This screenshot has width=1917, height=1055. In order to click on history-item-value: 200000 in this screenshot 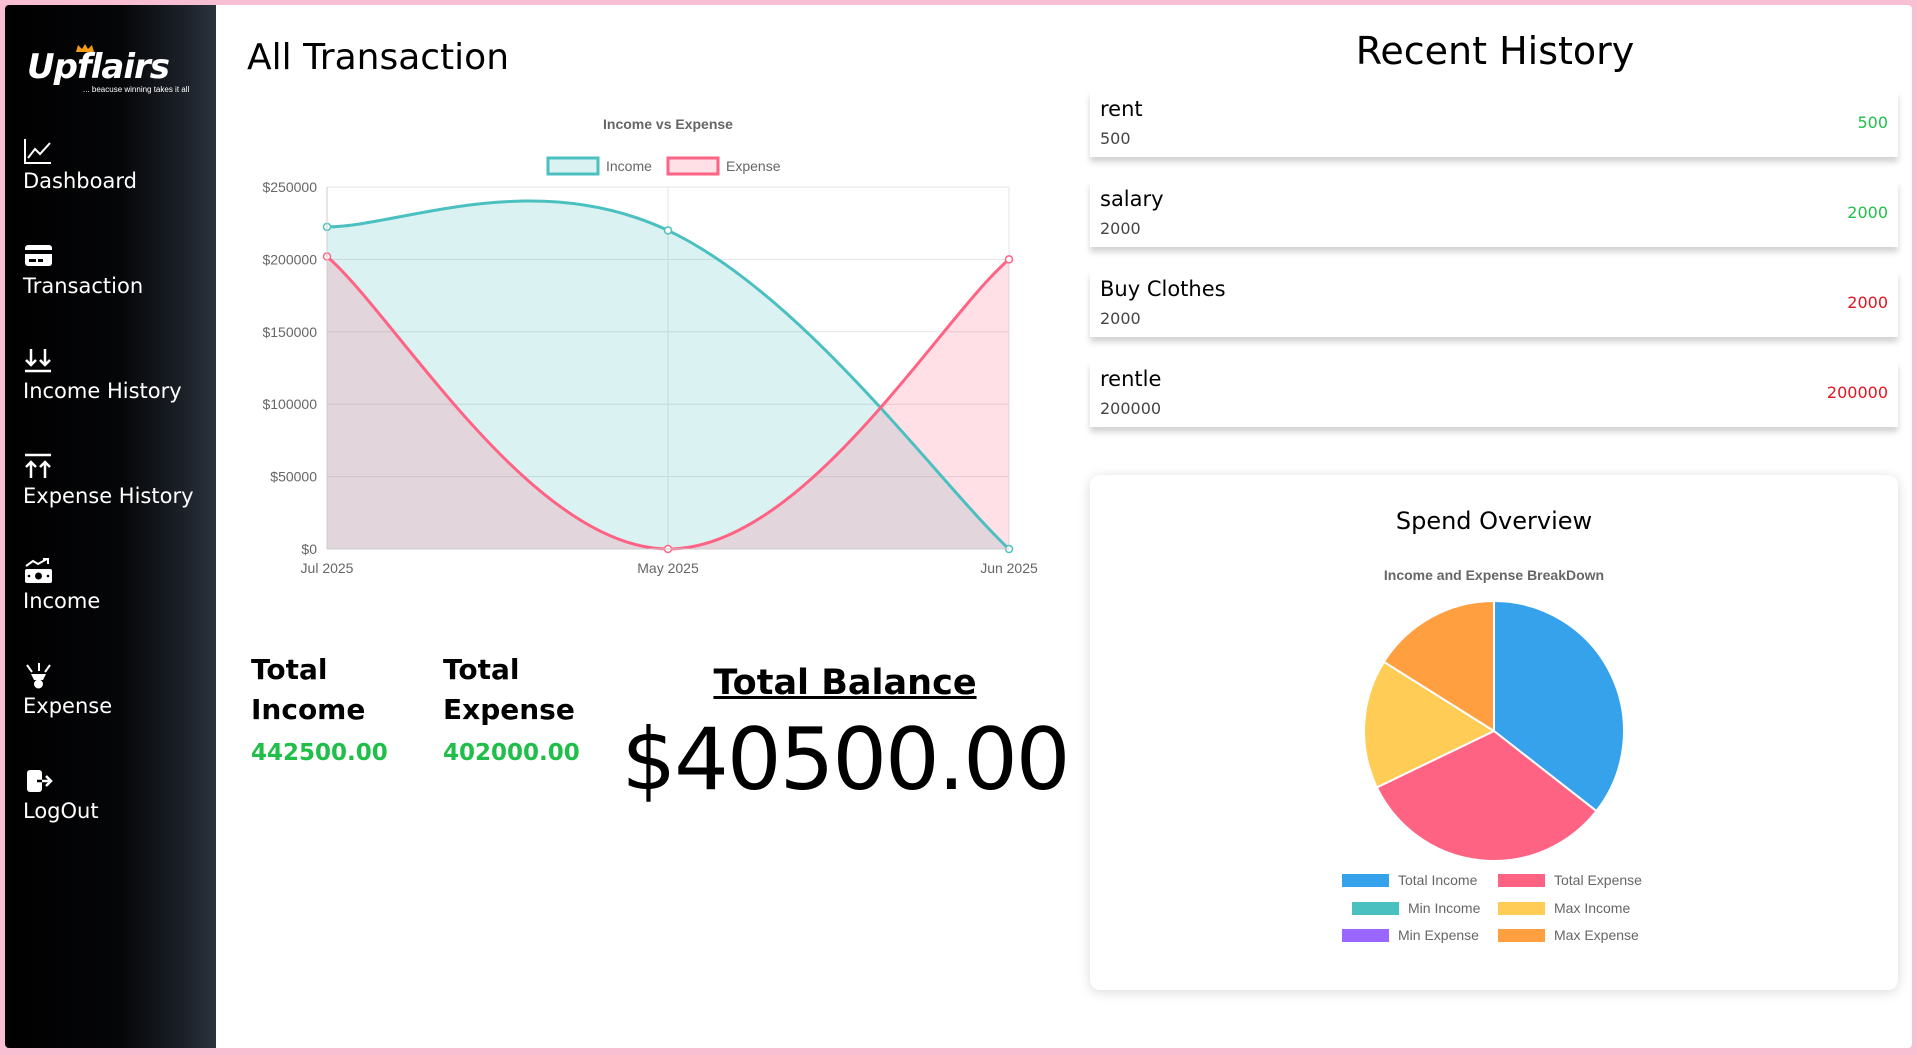, I will do `click(1857, 392)`.